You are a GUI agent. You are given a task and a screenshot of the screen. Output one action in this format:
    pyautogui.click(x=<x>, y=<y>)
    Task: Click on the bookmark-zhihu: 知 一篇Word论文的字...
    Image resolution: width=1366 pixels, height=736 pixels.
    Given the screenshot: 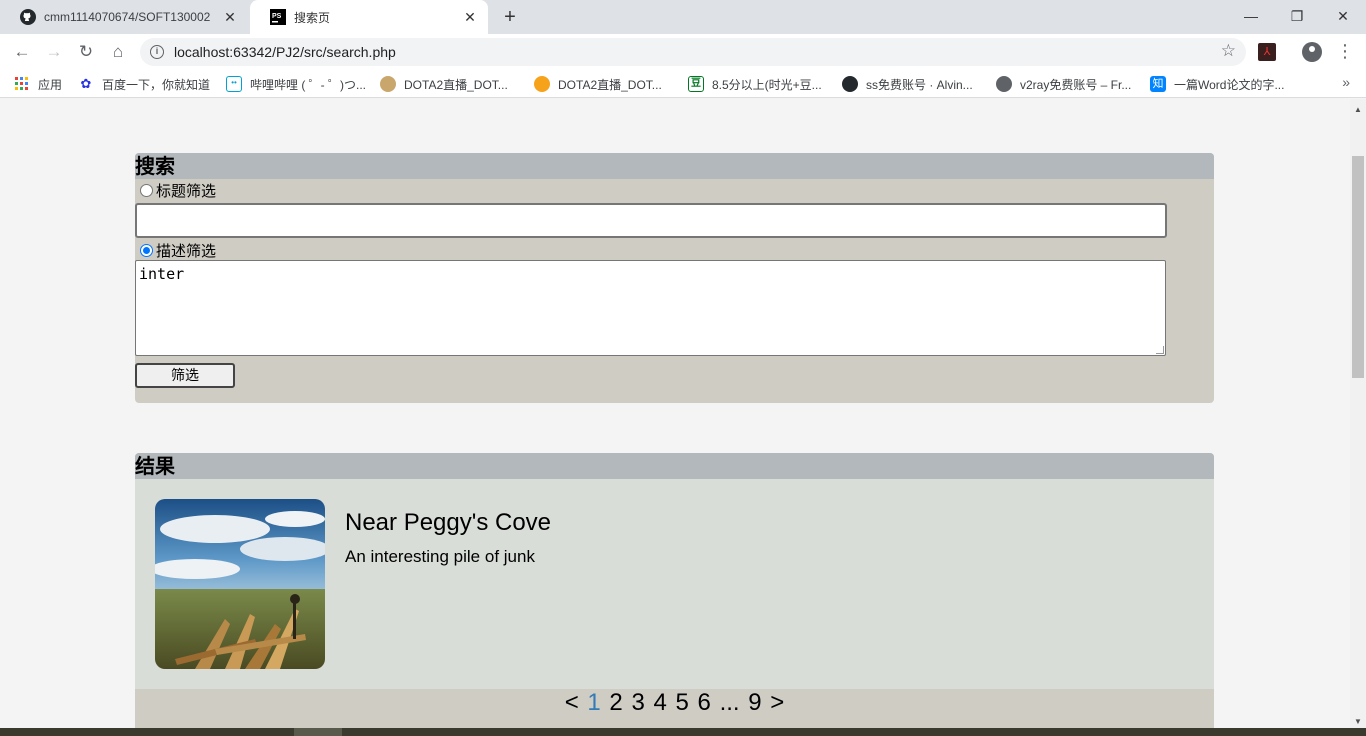 What is the action you would take?
    pyautogui.click(x=1217, y=84)
    